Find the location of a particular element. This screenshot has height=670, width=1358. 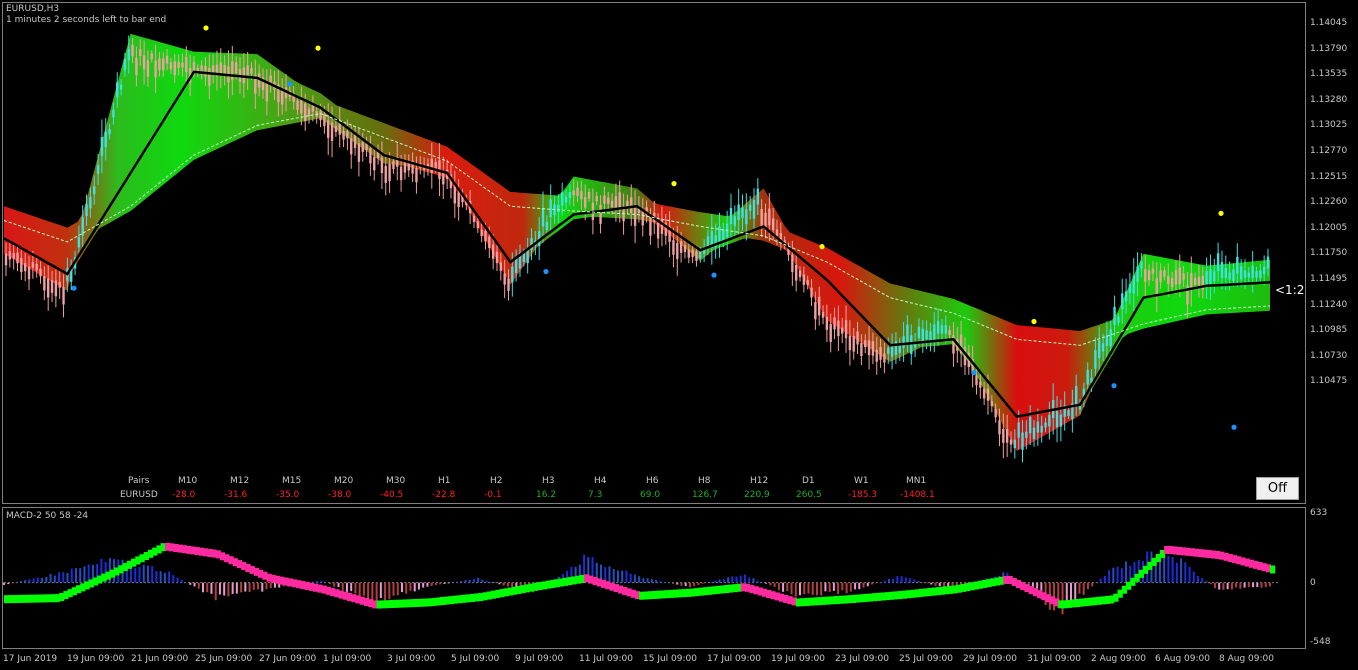

macd-axis-tick: 0 is located at coordinates (1313, 583).